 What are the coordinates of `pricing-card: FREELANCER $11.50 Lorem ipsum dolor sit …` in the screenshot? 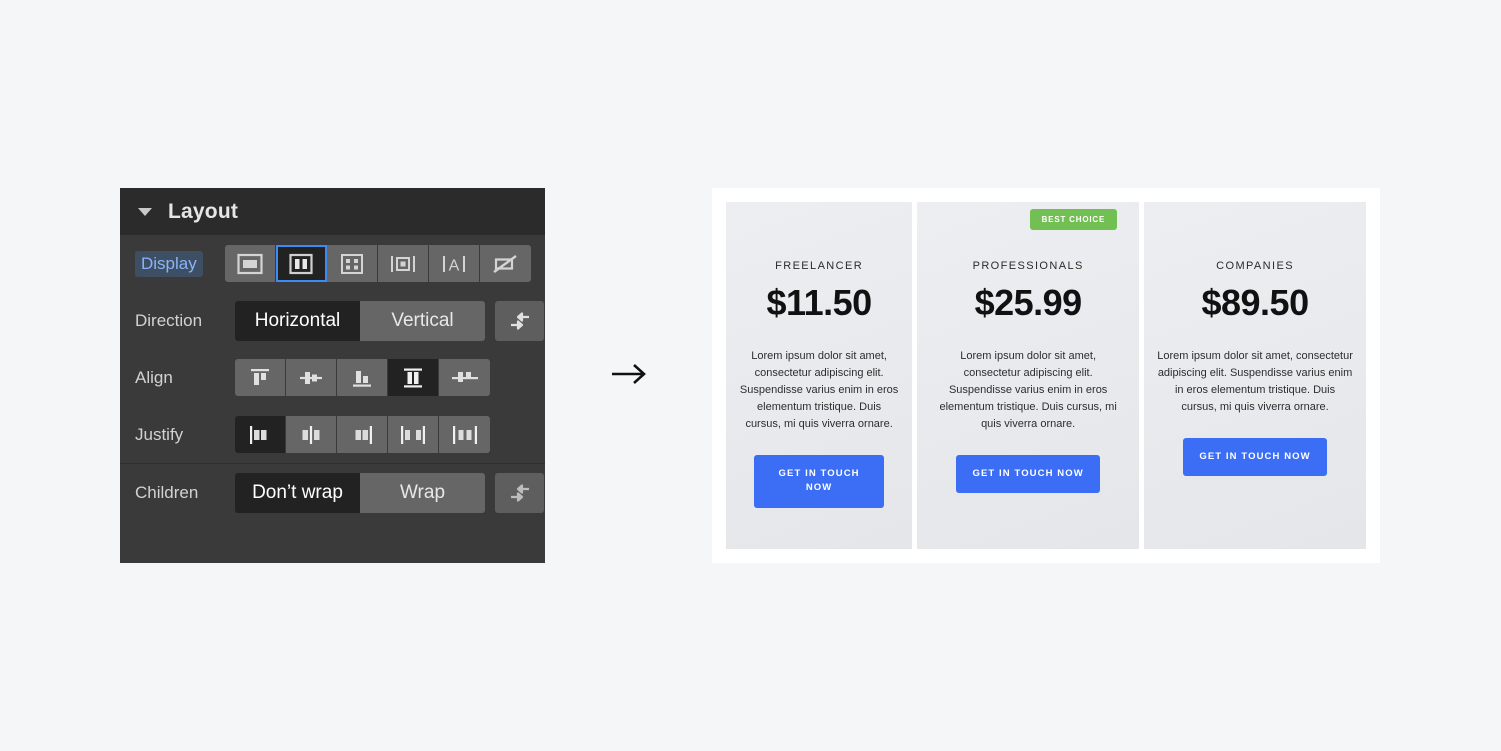 It's located at (819, 375).